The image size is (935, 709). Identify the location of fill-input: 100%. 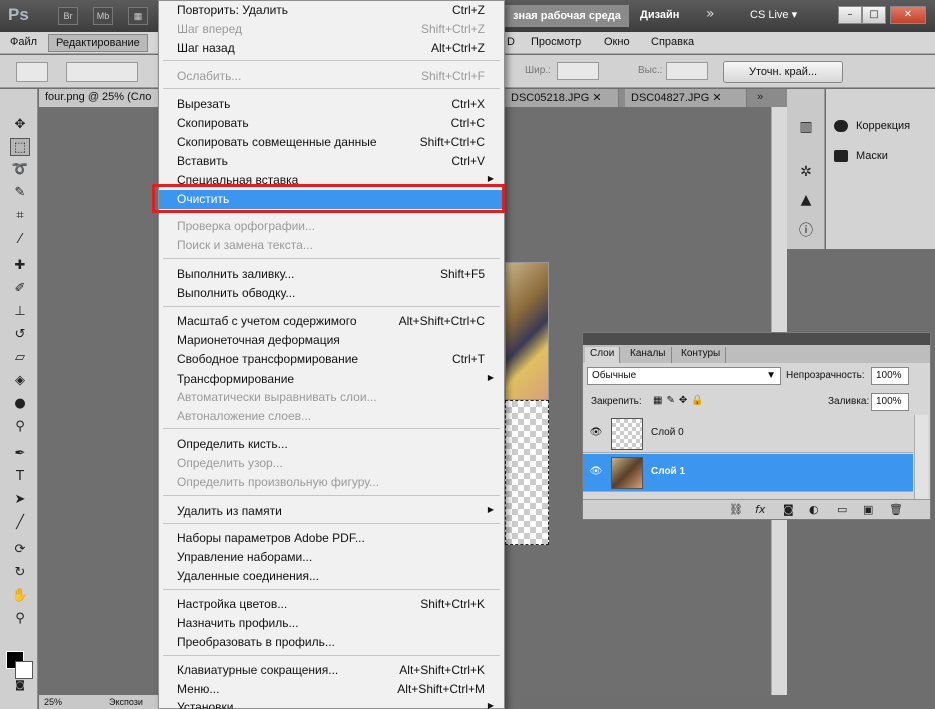
(890, 402).